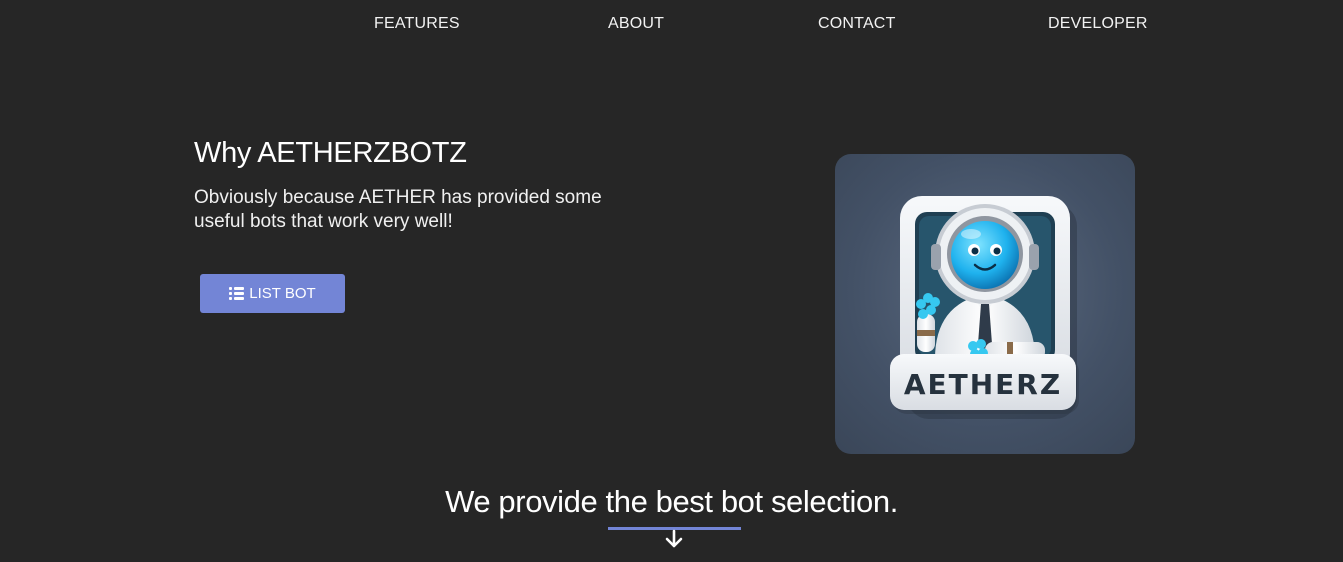  Describe the element at coordinates (237, 293) in the screenshot. I see `list-icon` at that location.